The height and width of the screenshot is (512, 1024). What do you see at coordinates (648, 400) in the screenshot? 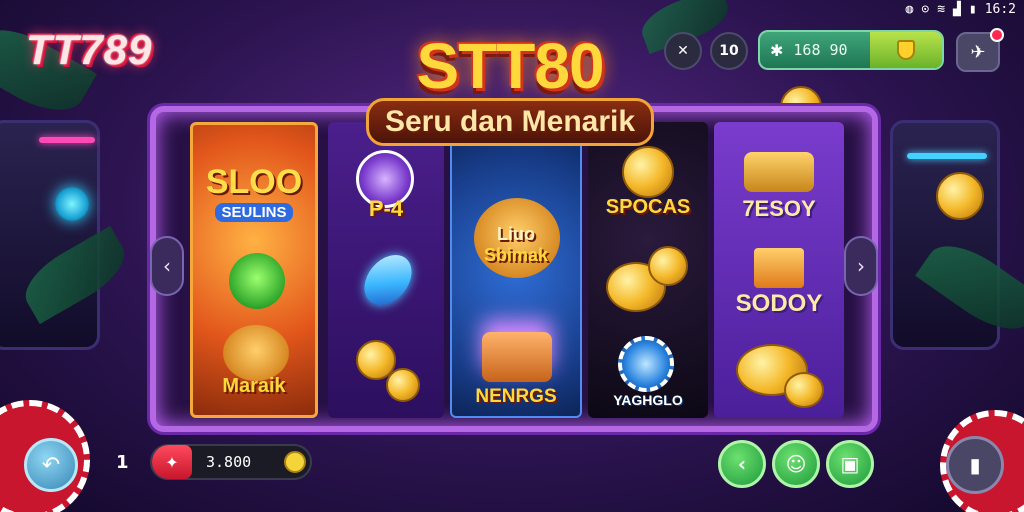
I see `symbol-yaghglo: YAGHGLO` at bounding box center [648, 400].